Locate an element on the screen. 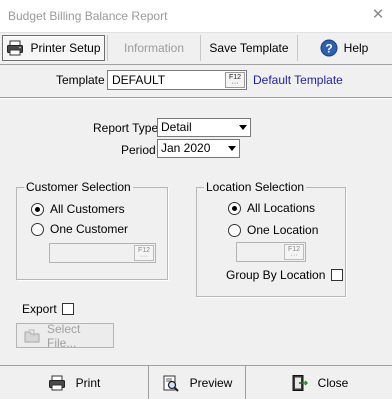 This screenshot has height=399, width=392. title-bar: Budget Billing Balance Report ✕ is located at coordinates (196, 16).